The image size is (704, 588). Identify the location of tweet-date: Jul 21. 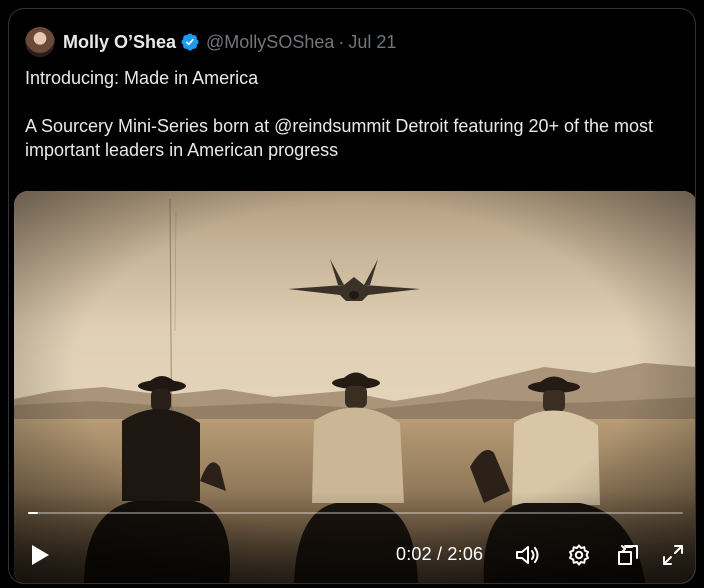
(372, 42).